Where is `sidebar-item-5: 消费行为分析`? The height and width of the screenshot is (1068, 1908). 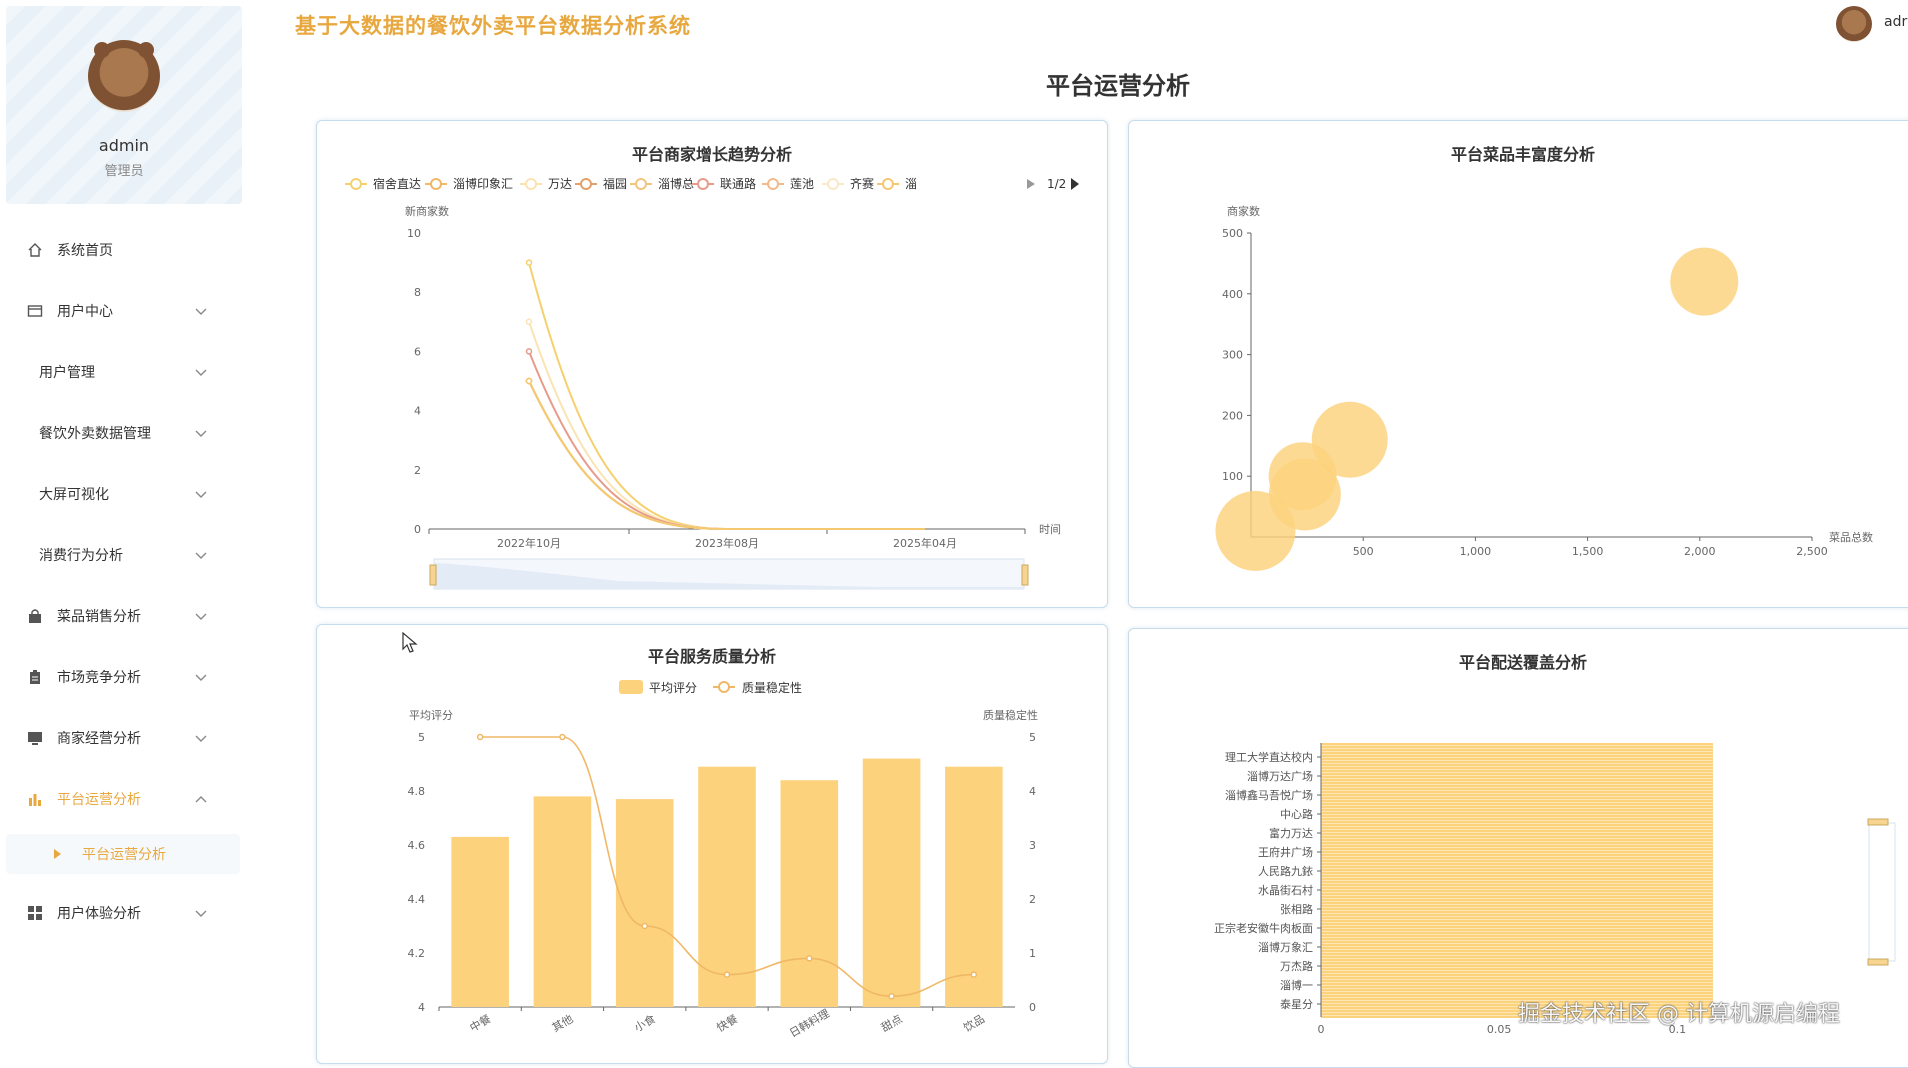 sidebar-item-5: 消费行为分析 is located at coordinates (123, 555).